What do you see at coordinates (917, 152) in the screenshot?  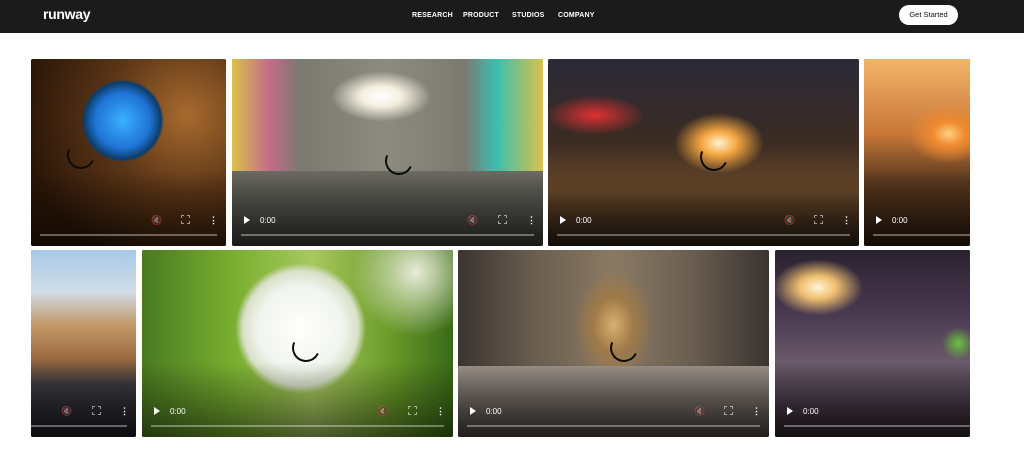 I see `video-tile-sunset-street: 0:00` at bounding box center [917, 152].